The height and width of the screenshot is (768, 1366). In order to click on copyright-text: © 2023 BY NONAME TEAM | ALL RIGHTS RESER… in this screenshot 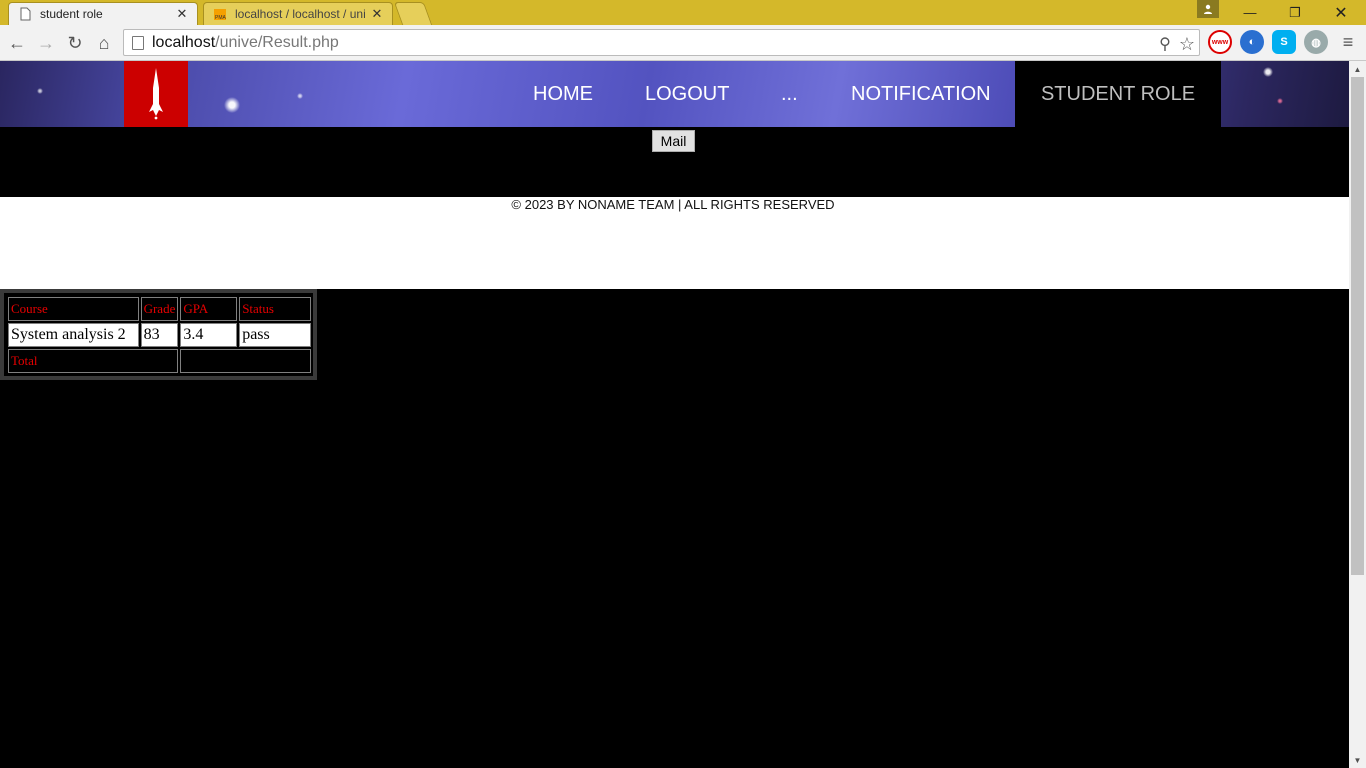, I will do `click(673, 204)`.